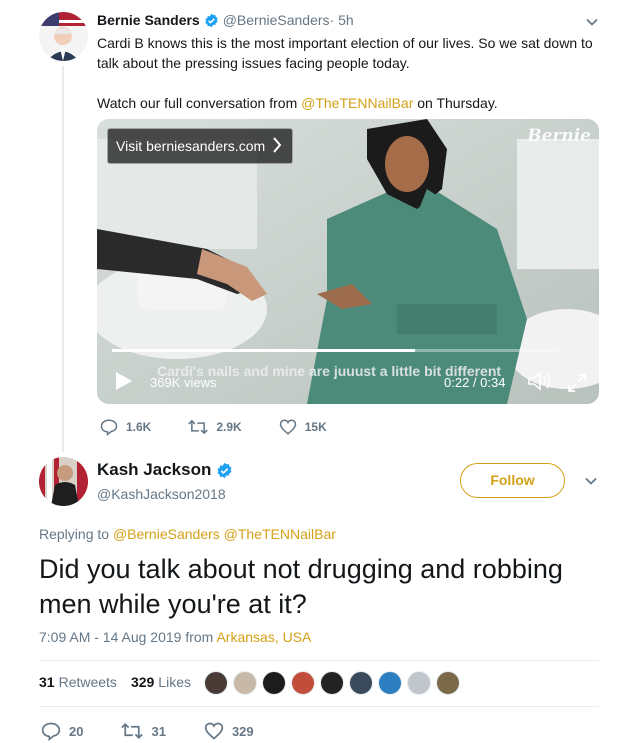  Describe the element at coordinates (540, 381) in the screenshot. I see `volume-icon` at that location.